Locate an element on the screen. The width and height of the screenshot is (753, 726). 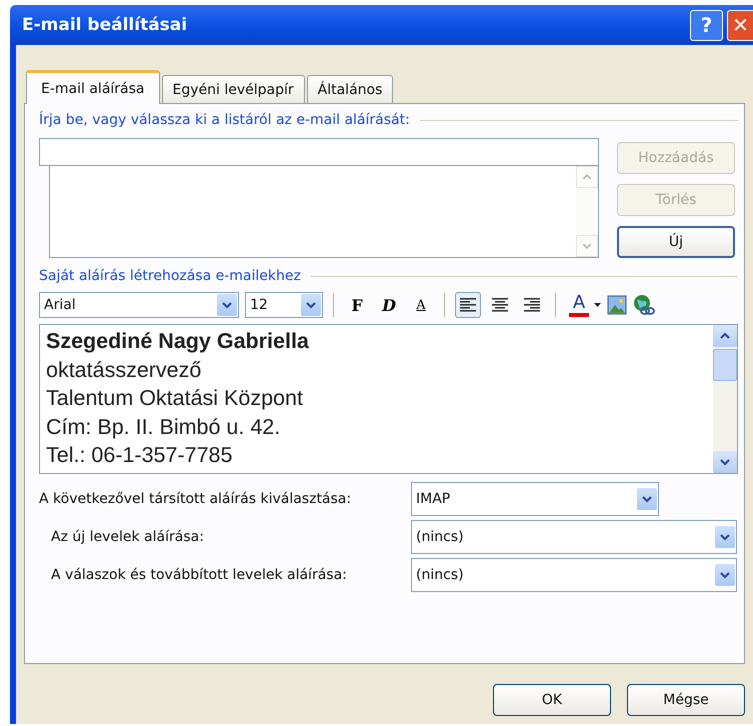
dialog-button: Új is located at coordinates (676, 242).